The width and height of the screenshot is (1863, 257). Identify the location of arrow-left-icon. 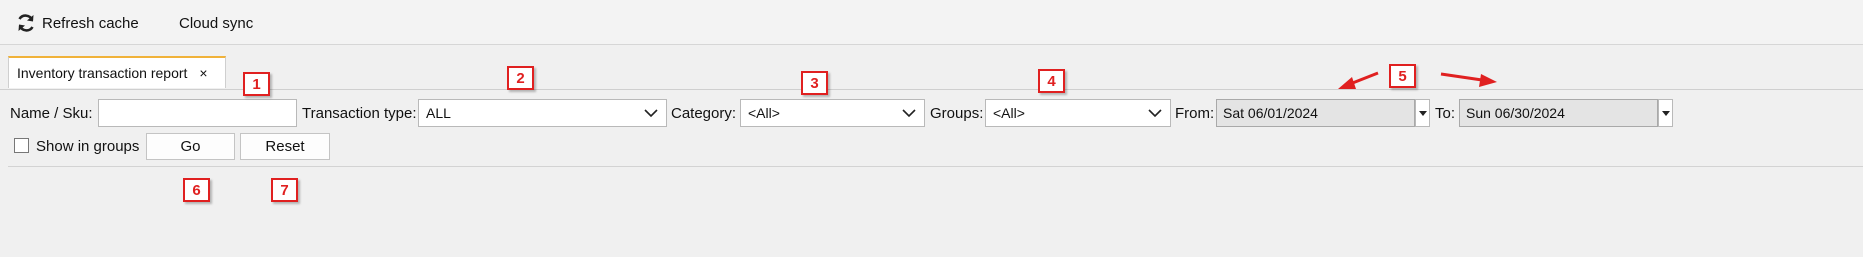
(1364, 78).